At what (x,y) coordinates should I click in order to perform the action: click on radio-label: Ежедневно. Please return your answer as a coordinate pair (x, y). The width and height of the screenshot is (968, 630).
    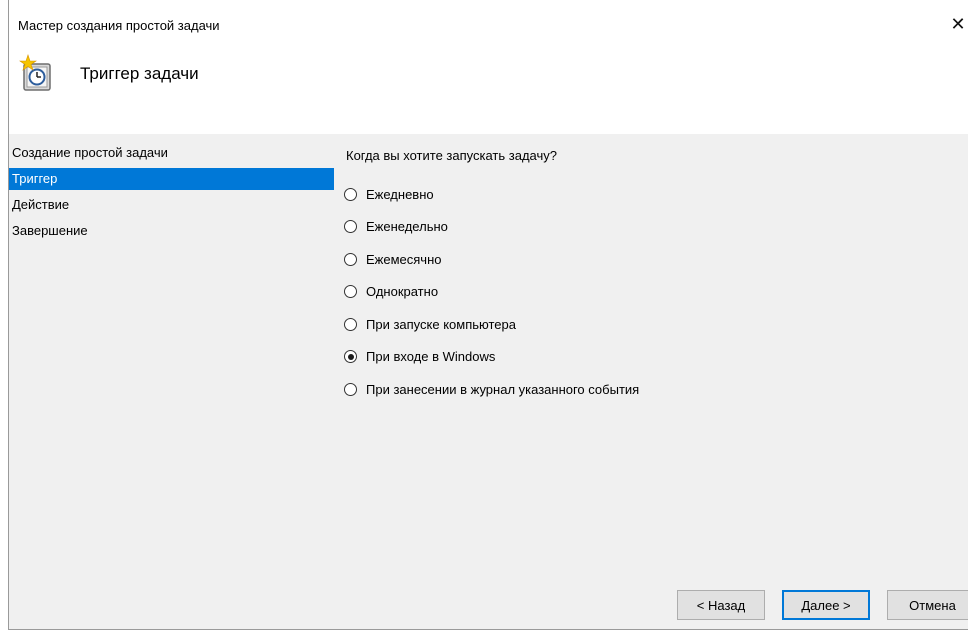
    Looking at the image, I should click on (400, 194).